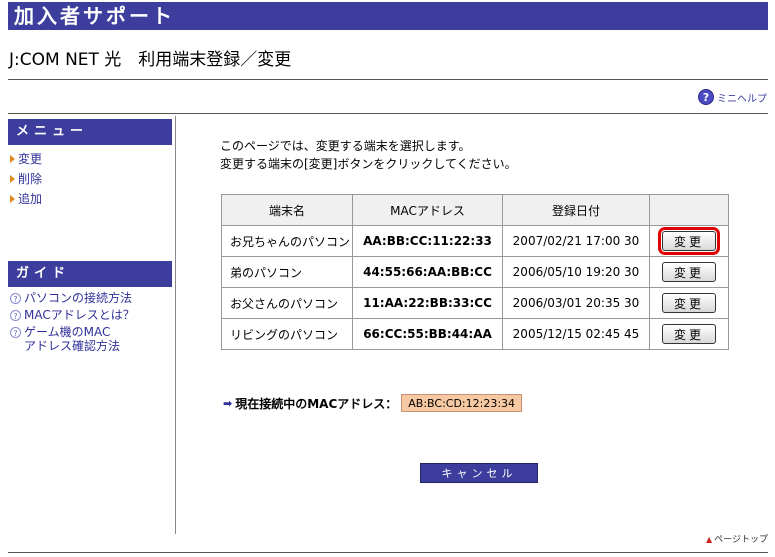 The width and height of the screenshot is (775, 557). What do you see at coordinates (90, 298) in the screenshot?
I see `guide-item-pc-connection: ? パソコンの接続方法` at bounding box center [90, 298].